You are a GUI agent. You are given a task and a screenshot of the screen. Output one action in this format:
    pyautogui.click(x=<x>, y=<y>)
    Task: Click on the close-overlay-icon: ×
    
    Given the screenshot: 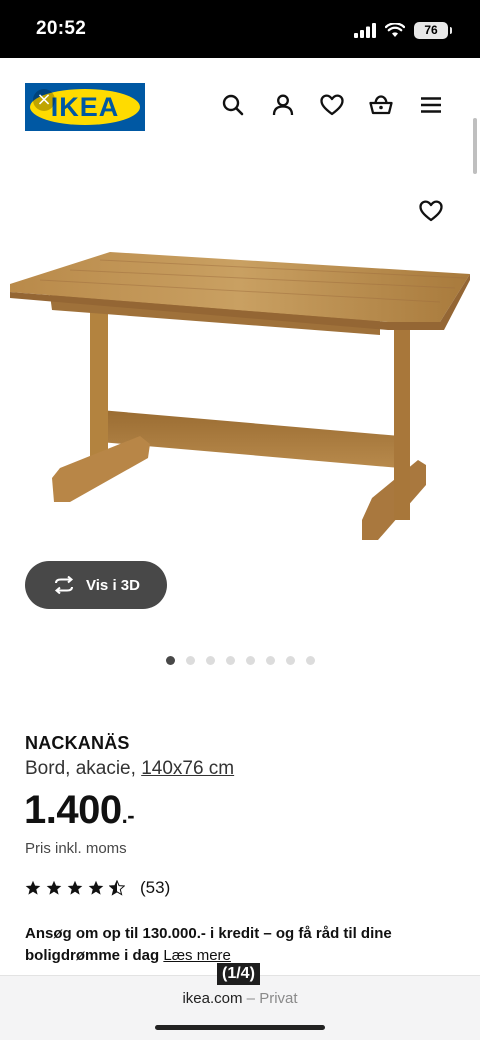 What is the action you would take?
    pyautogui.click(x=44, y=100)
    